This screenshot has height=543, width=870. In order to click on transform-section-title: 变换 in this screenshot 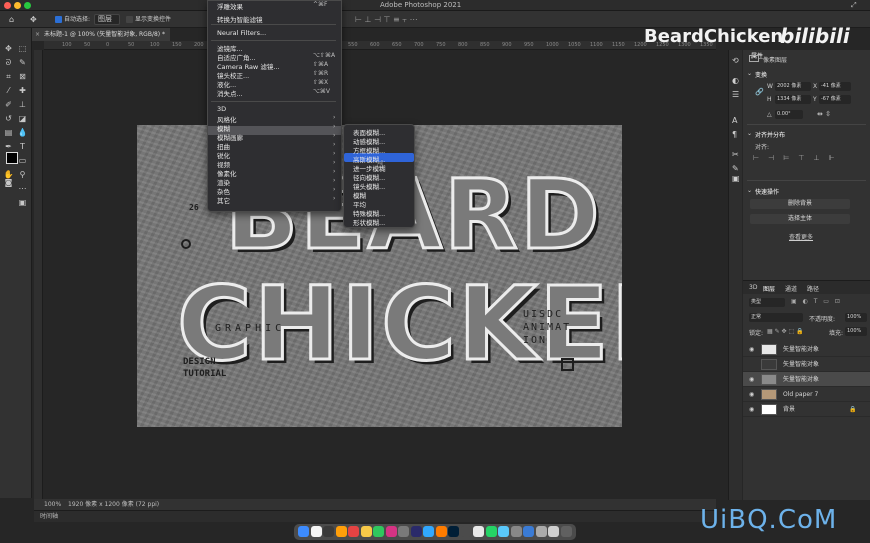, I will do `click(761, 74)`.